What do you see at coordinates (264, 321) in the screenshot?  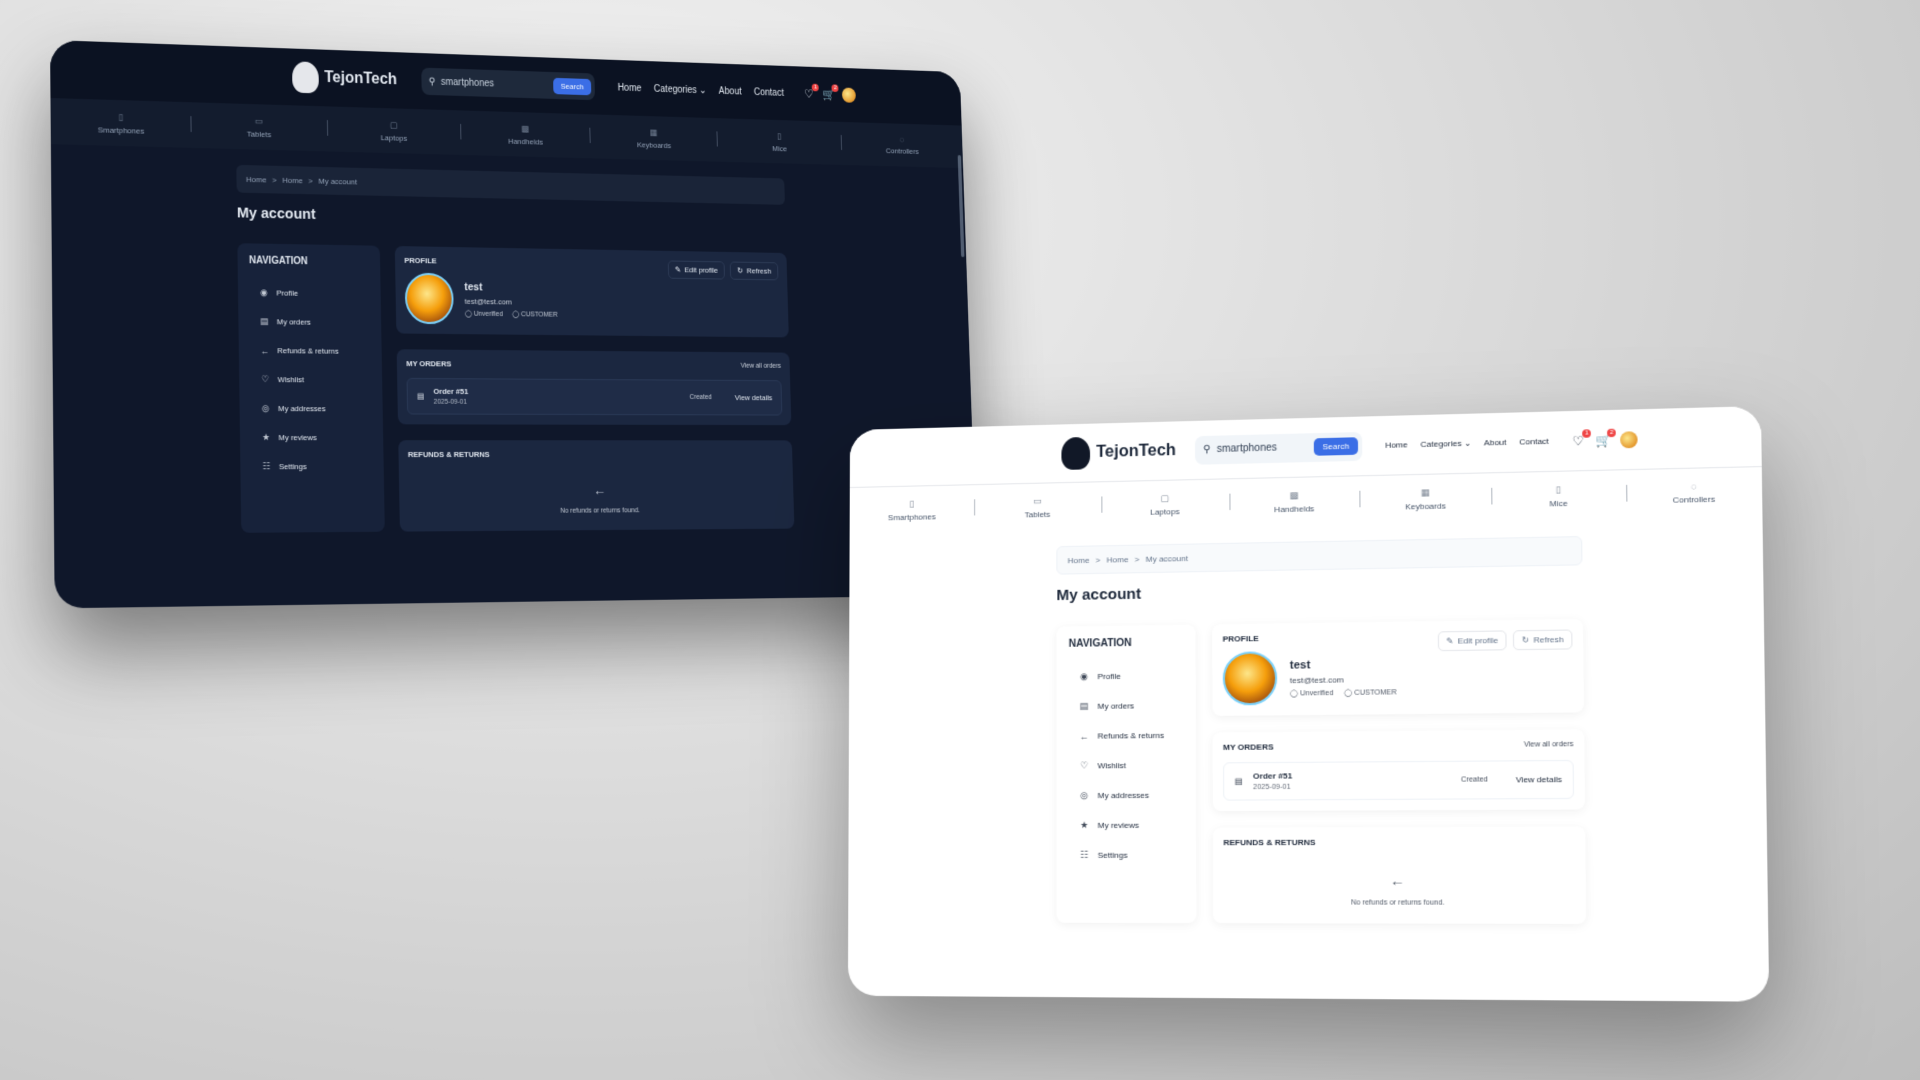 I see `clipboard-icon: ▤` at bounding box center [264, 321].